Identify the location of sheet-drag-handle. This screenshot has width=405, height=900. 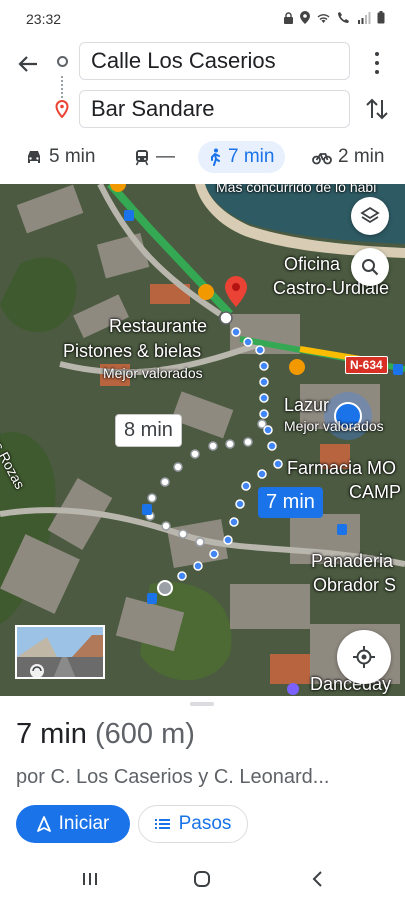
(202, 704).